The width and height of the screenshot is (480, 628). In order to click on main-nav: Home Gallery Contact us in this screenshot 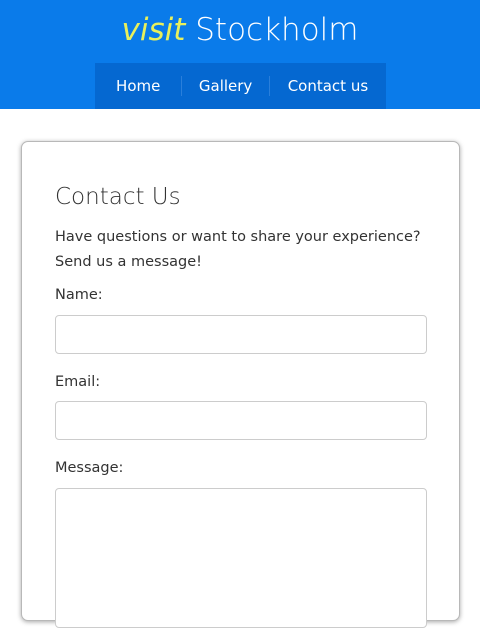, I will do `click(240, 86)`.